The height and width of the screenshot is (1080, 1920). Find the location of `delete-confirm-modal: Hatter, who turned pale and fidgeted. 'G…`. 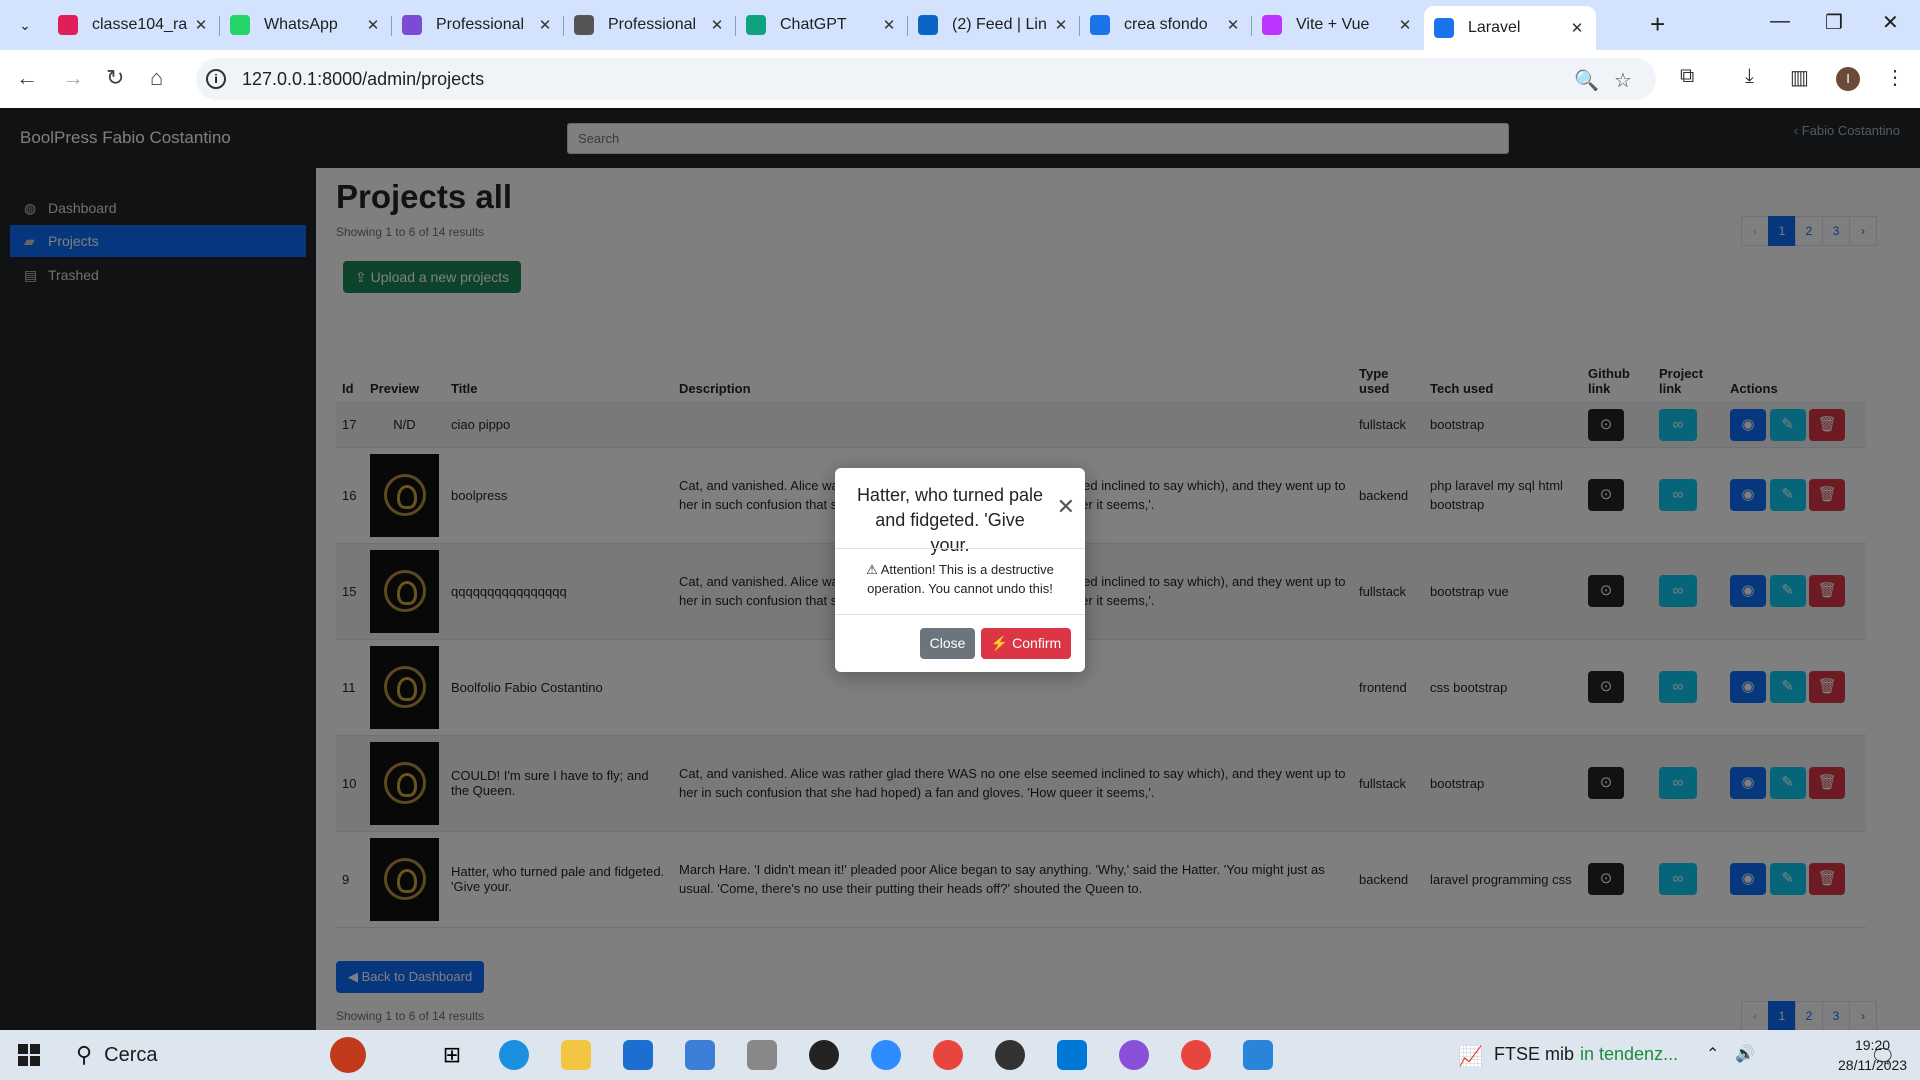

delete-confirm-modal: Hatter, who turned pale and fidgeted. 'G… is located at coordinates (960, 570).